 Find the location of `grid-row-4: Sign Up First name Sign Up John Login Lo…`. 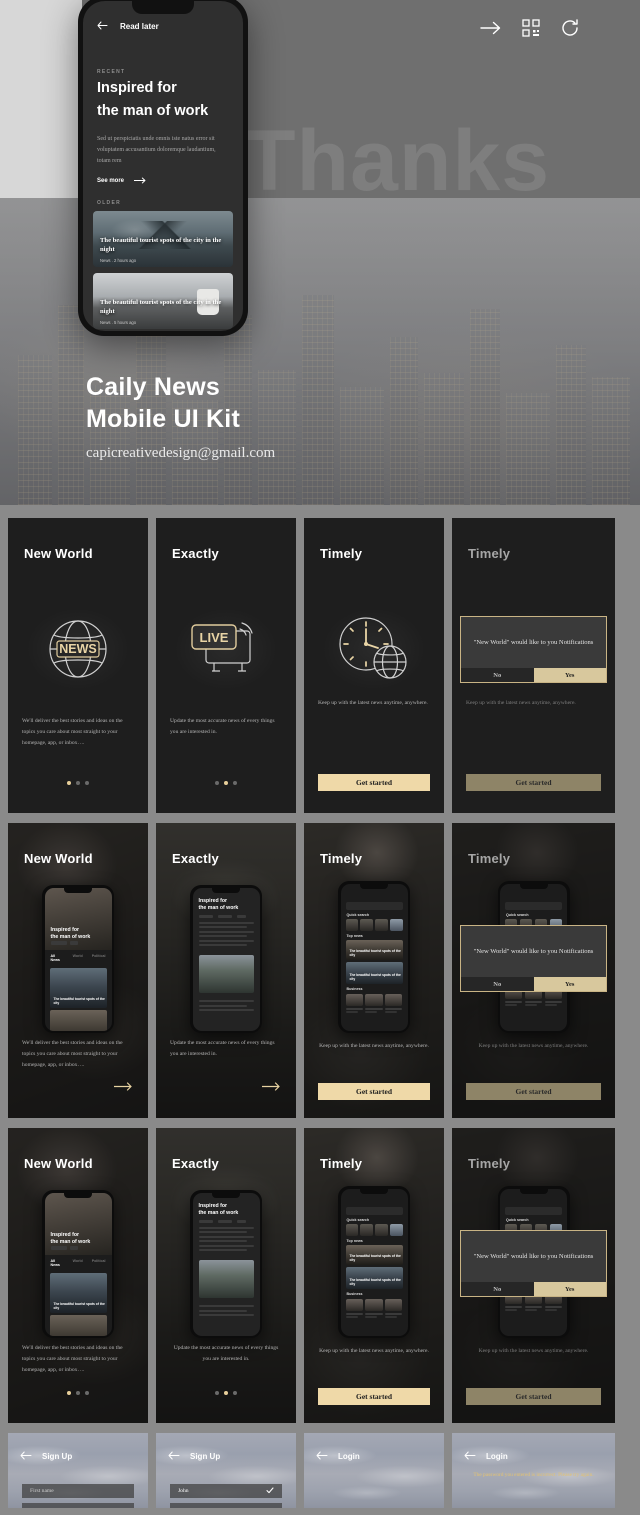

grid-row-4: Sign Up First name Sign Up John Login Lo… is located at coordinates (324, 1470).